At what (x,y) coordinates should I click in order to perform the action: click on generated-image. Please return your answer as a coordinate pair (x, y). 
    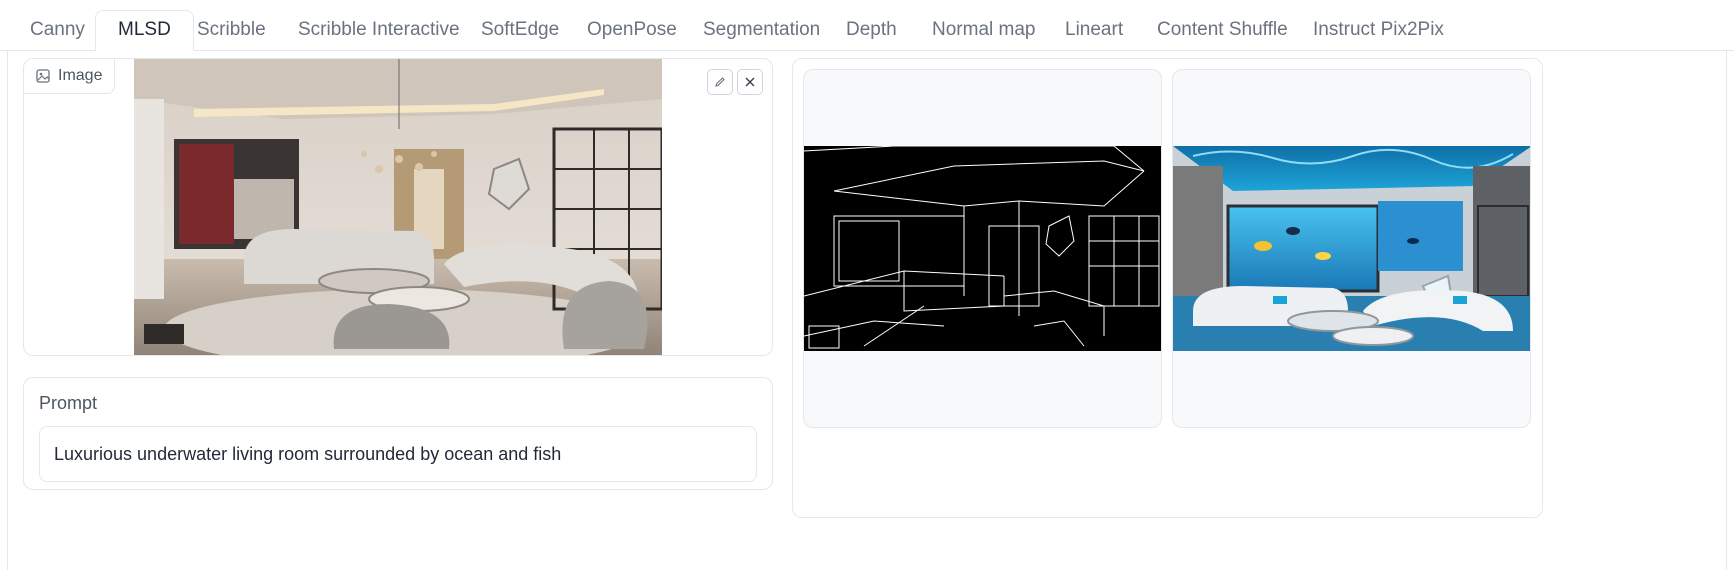
    Looking at the image, I should click on (1351, 248).